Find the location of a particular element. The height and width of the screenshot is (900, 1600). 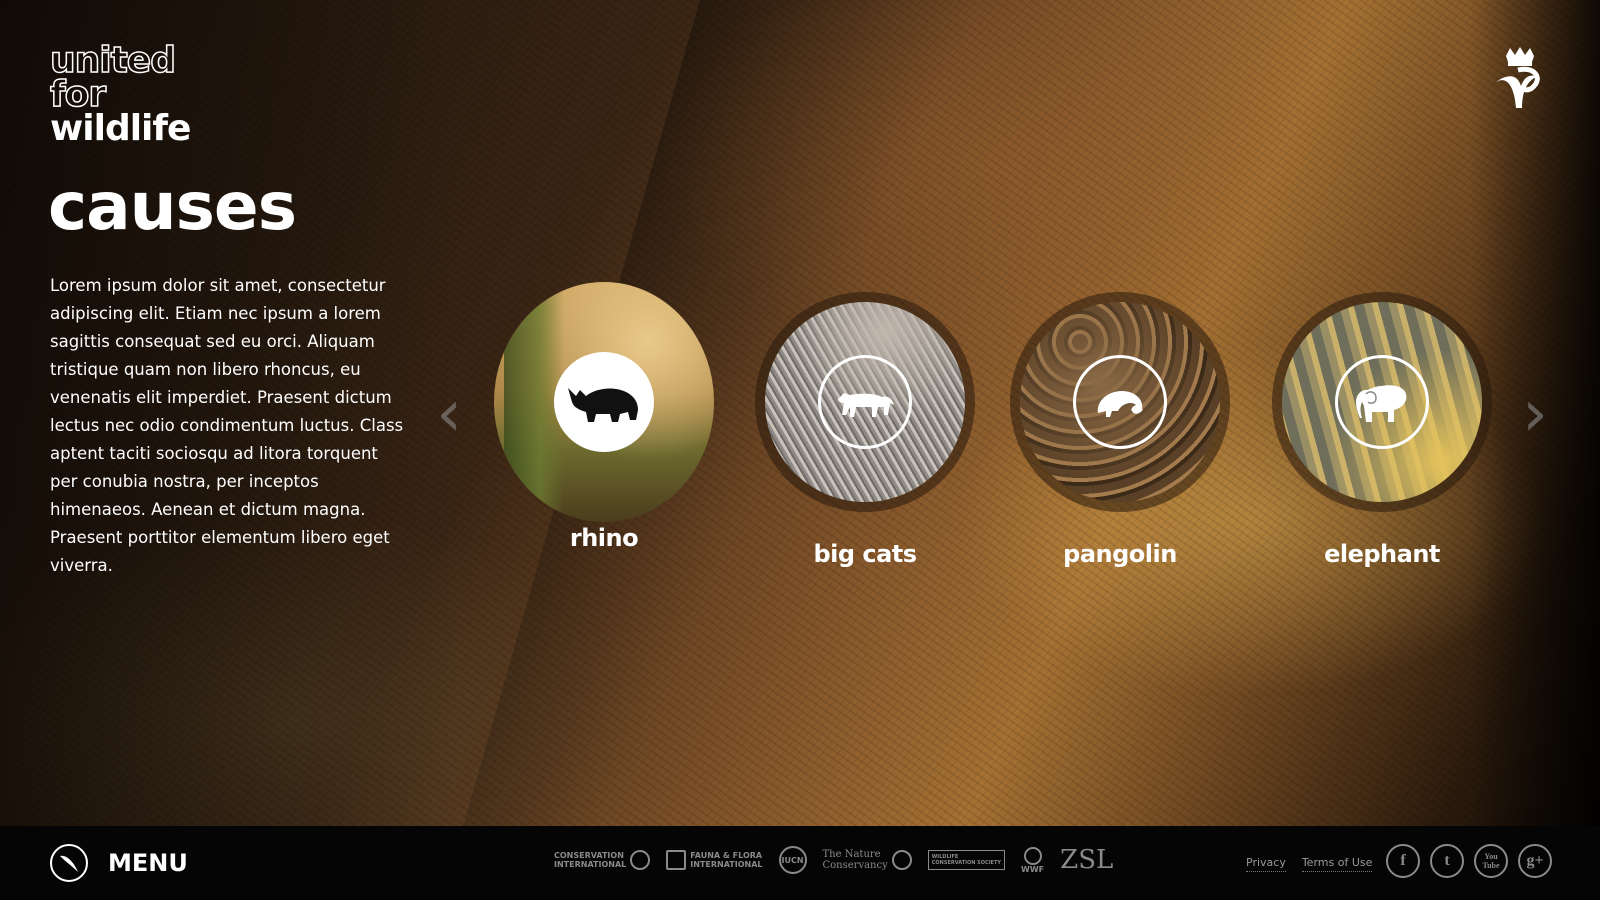

cause-label: big cats is located at coordinates (865, 554).